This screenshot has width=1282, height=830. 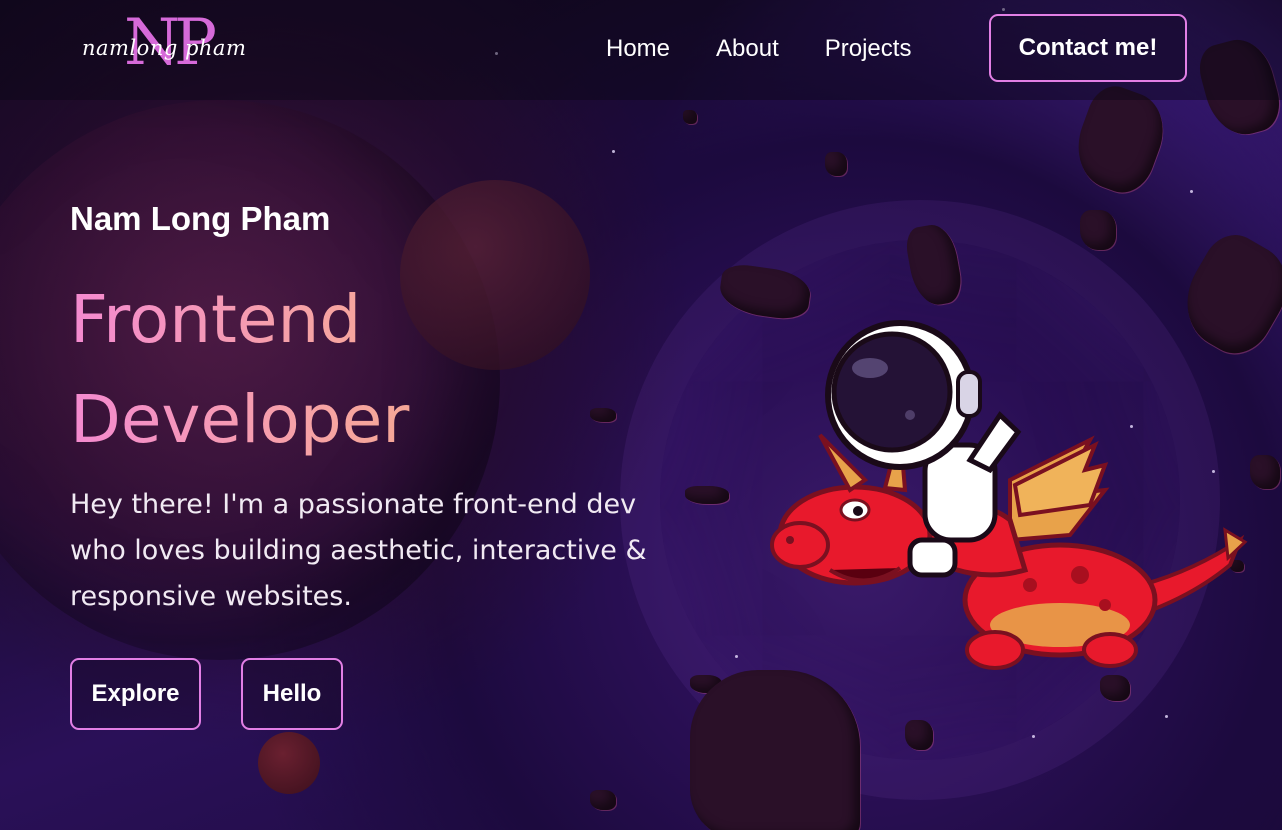 I want to click on hero-name: Nam Long Pham, so click(x=200, y=218).